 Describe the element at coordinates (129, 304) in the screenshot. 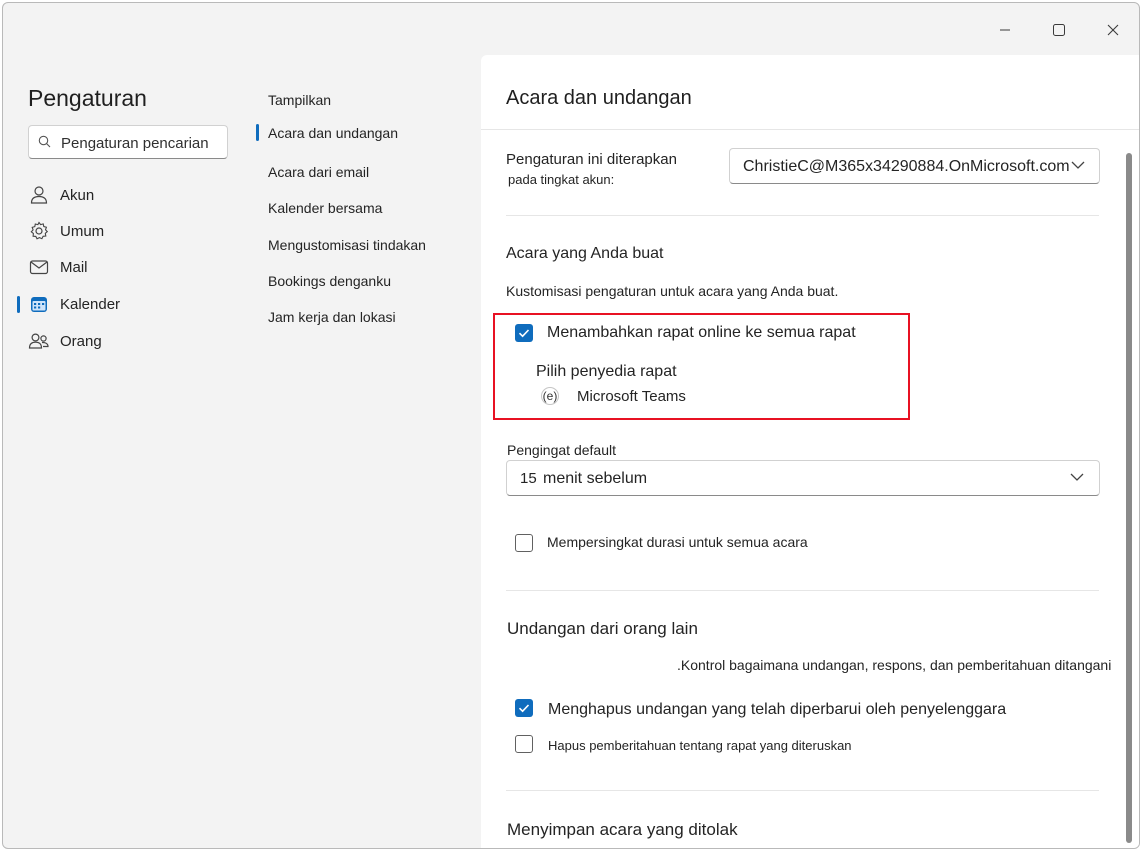

I see `nav-item-kalender: Kalender` at that location.